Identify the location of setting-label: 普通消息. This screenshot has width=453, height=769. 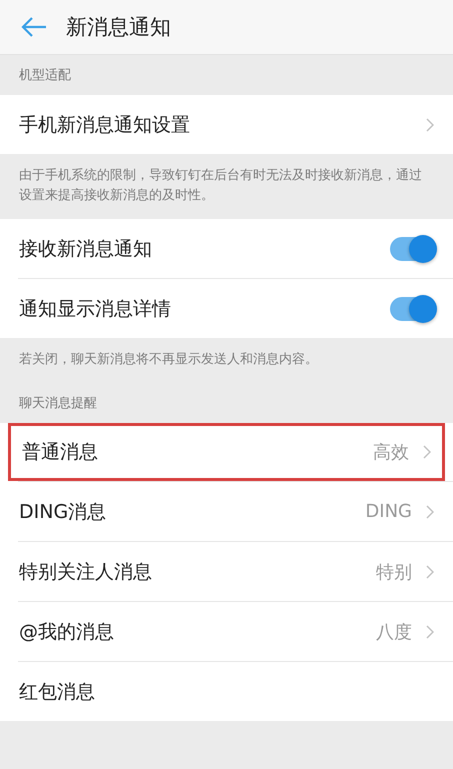
(60, 452).